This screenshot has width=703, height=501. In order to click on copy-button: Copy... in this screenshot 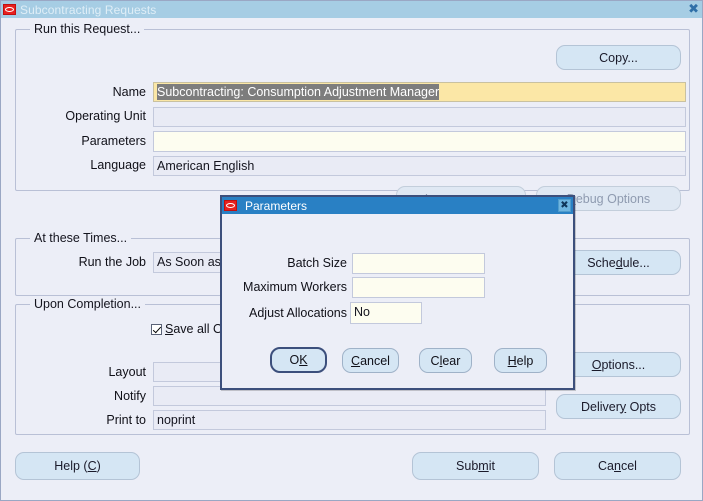, I will do `click(618, 57)`.